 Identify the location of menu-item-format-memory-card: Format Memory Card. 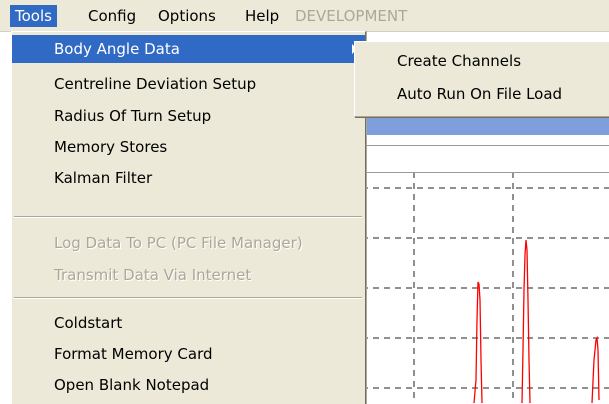
(188, 354).